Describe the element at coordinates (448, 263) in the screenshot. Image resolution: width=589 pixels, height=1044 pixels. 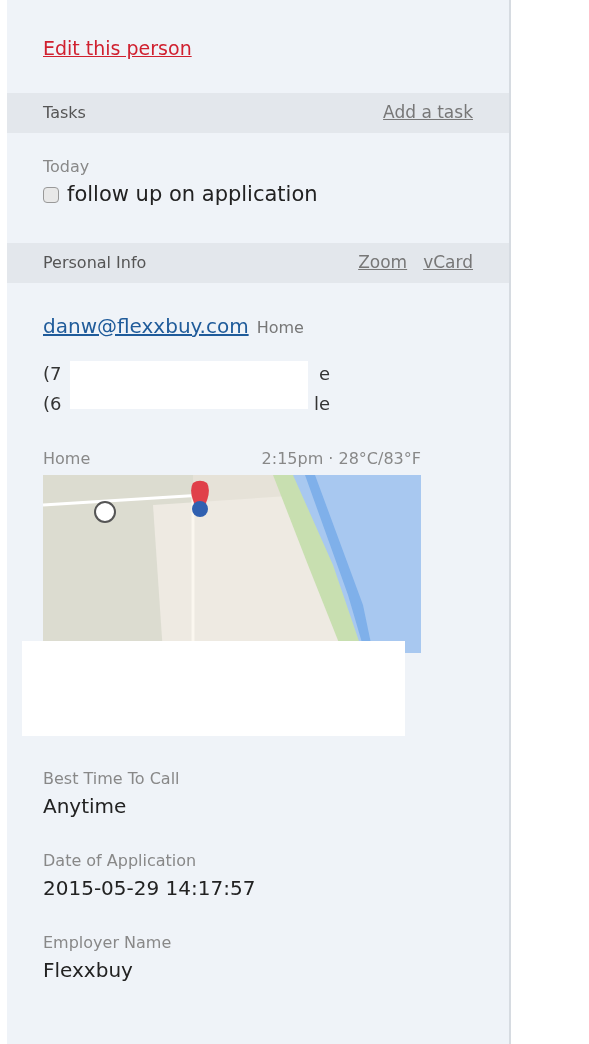
I see `vcard-link: vCard` at that location.